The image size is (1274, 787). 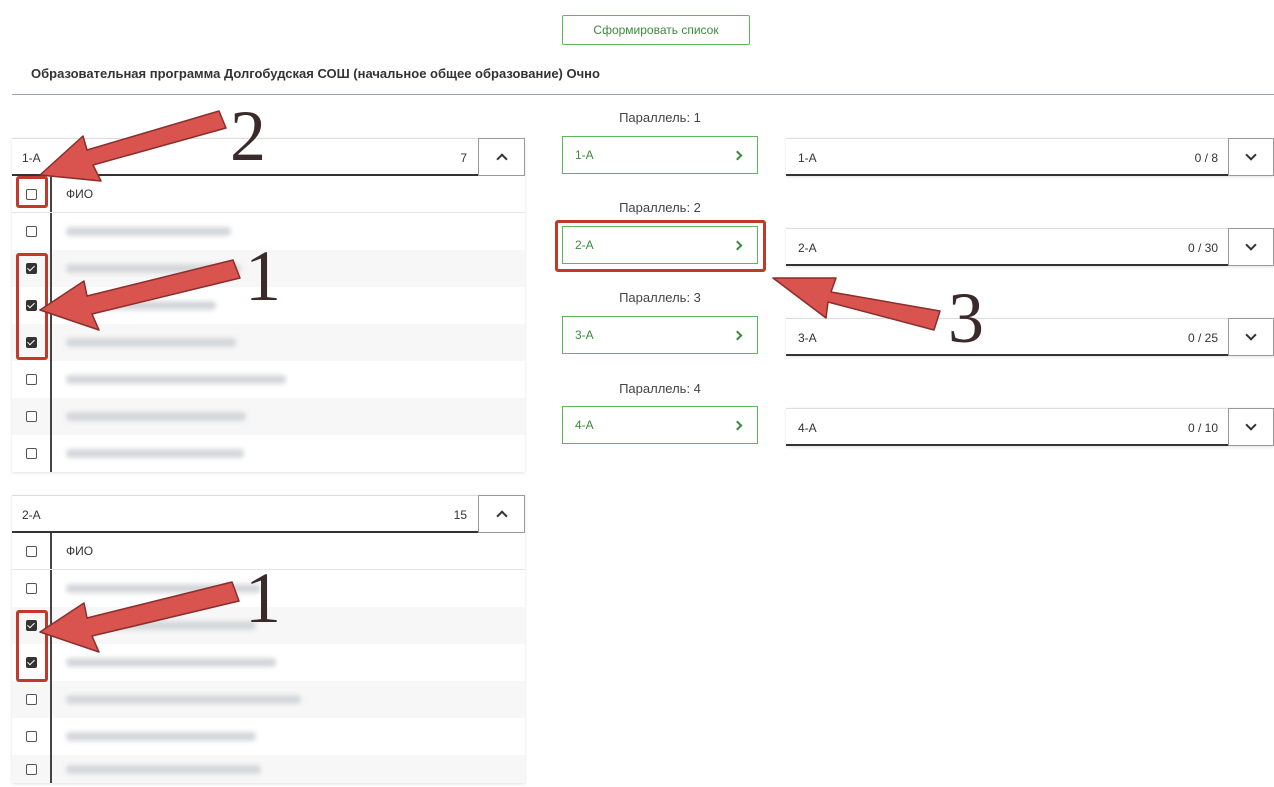 What do you see at coordinates (1030, 157) in the screenshot?
I see `target-class-1a: 1-А 0 / 8` at bounding box center [1030, 157].